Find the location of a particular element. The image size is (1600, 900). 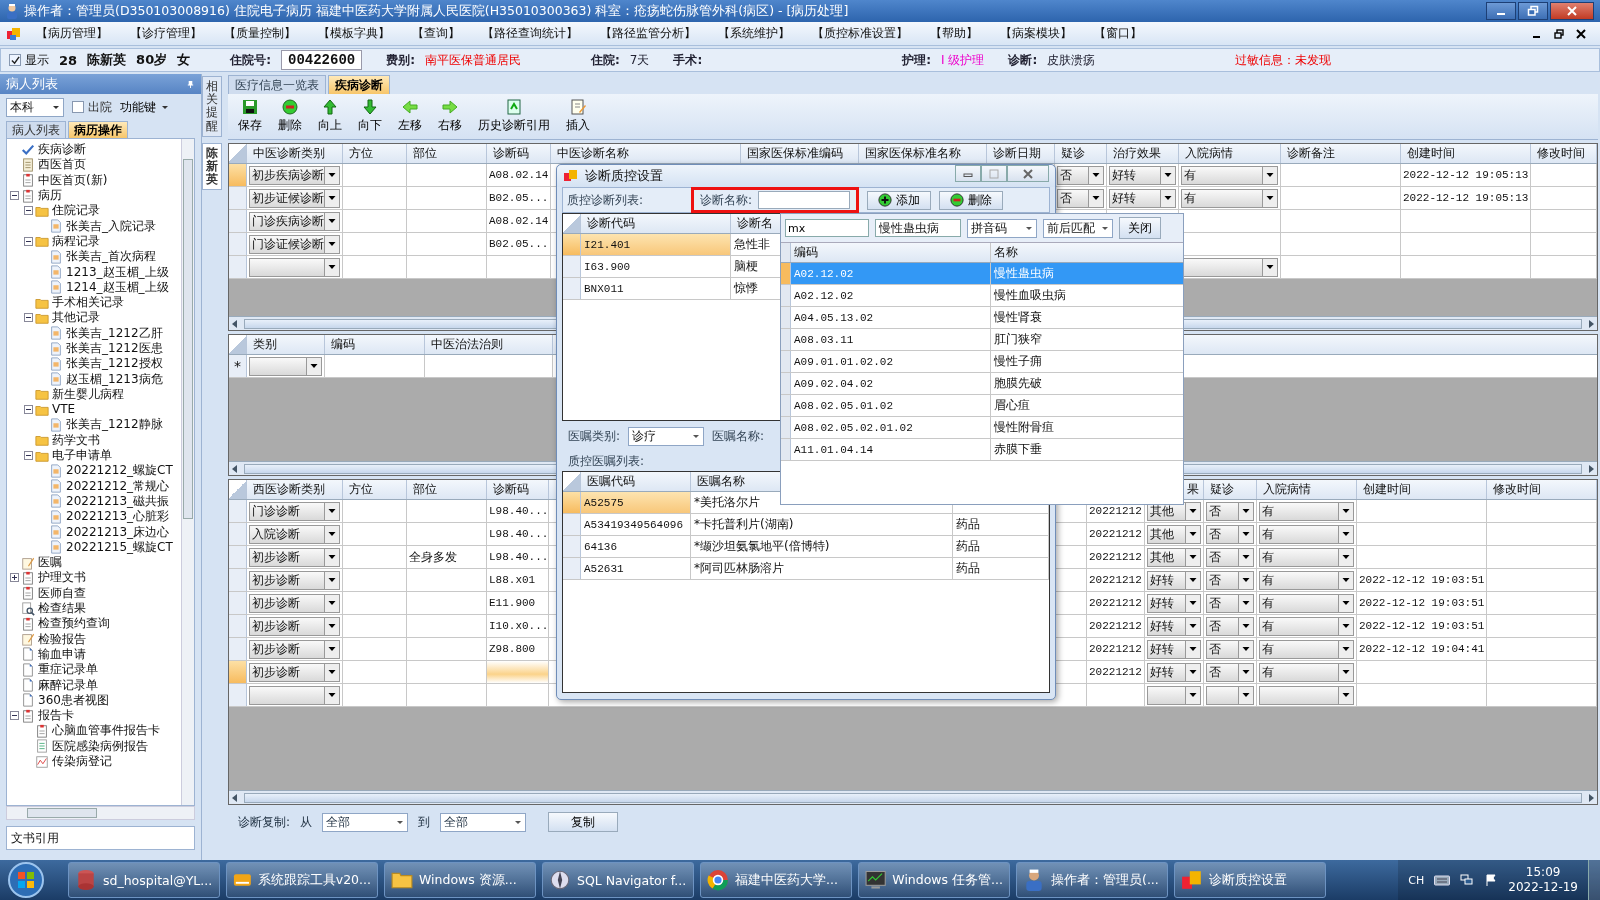

field-value: 7天 is located at coordinates (639, 60).